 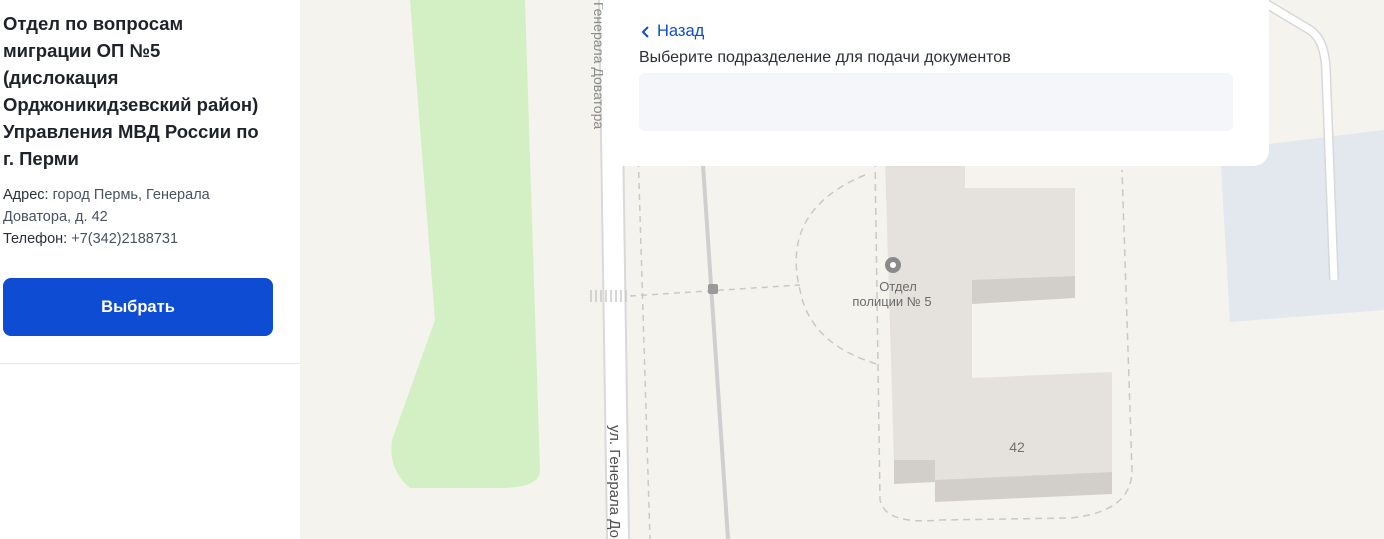 What do you see at coordinates (936, 102) in the screenshot?
I see `department-select` at bounding box center [936, 102].